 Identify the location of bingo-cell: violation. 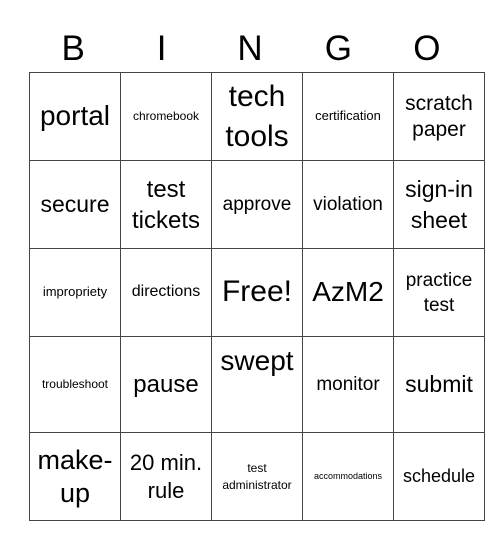
(348, 204).